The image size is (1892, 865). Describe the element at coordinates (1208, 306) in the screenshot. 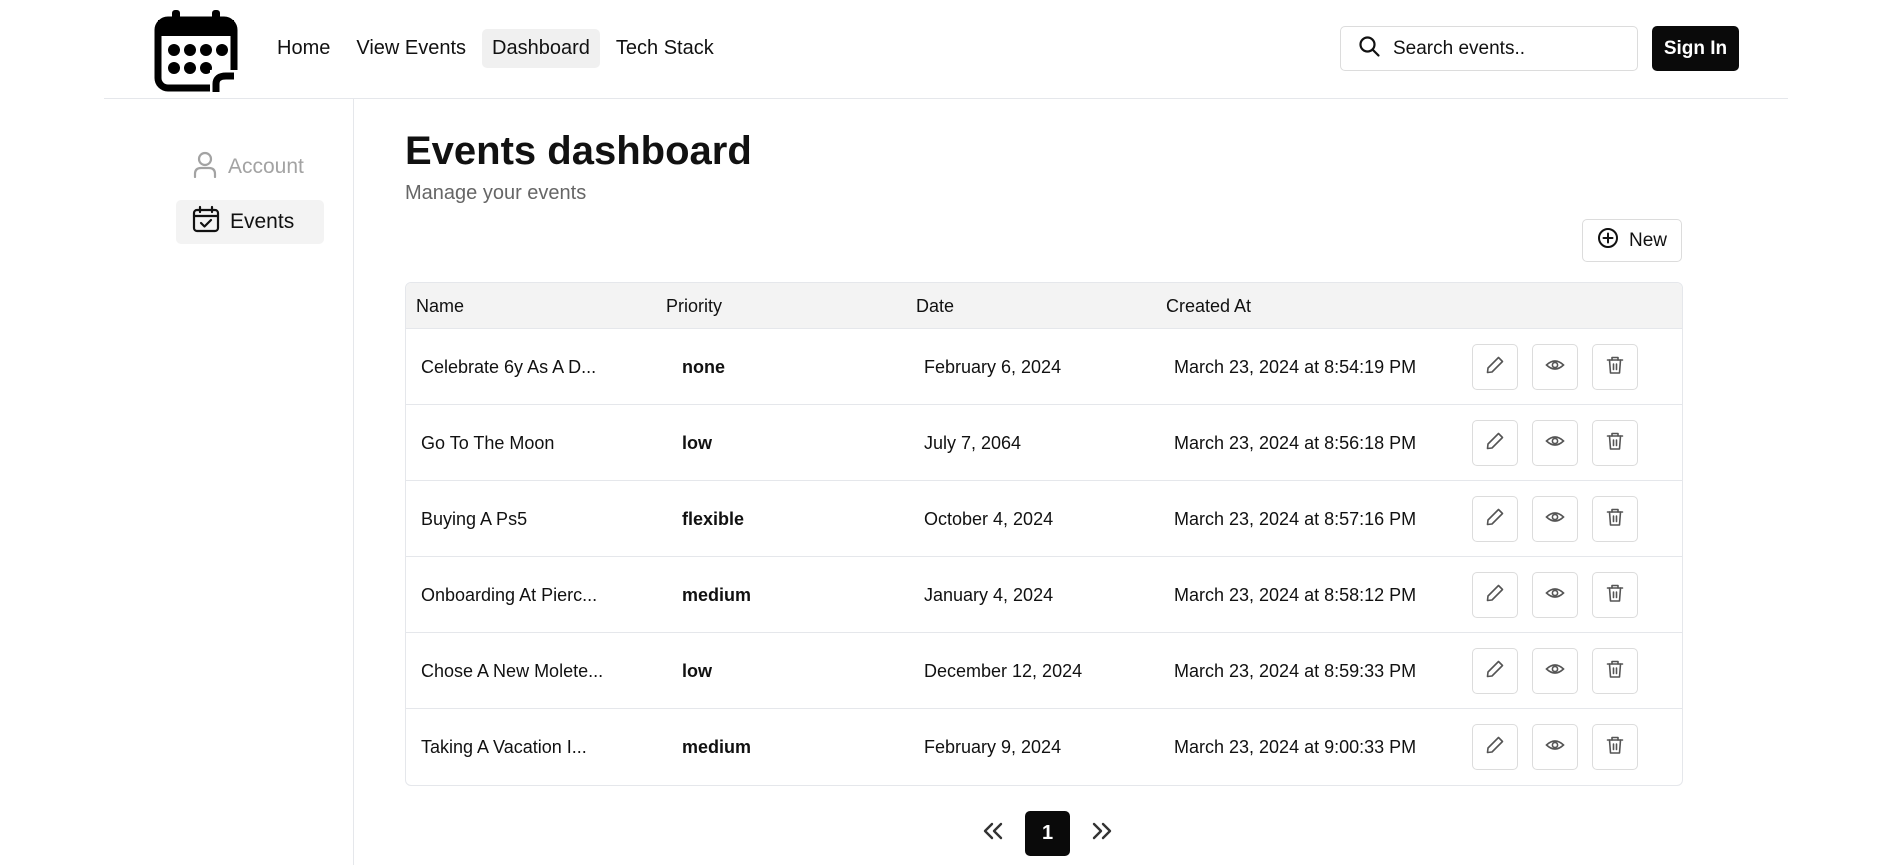

I see `column-header-created-at: Created At` at that location.